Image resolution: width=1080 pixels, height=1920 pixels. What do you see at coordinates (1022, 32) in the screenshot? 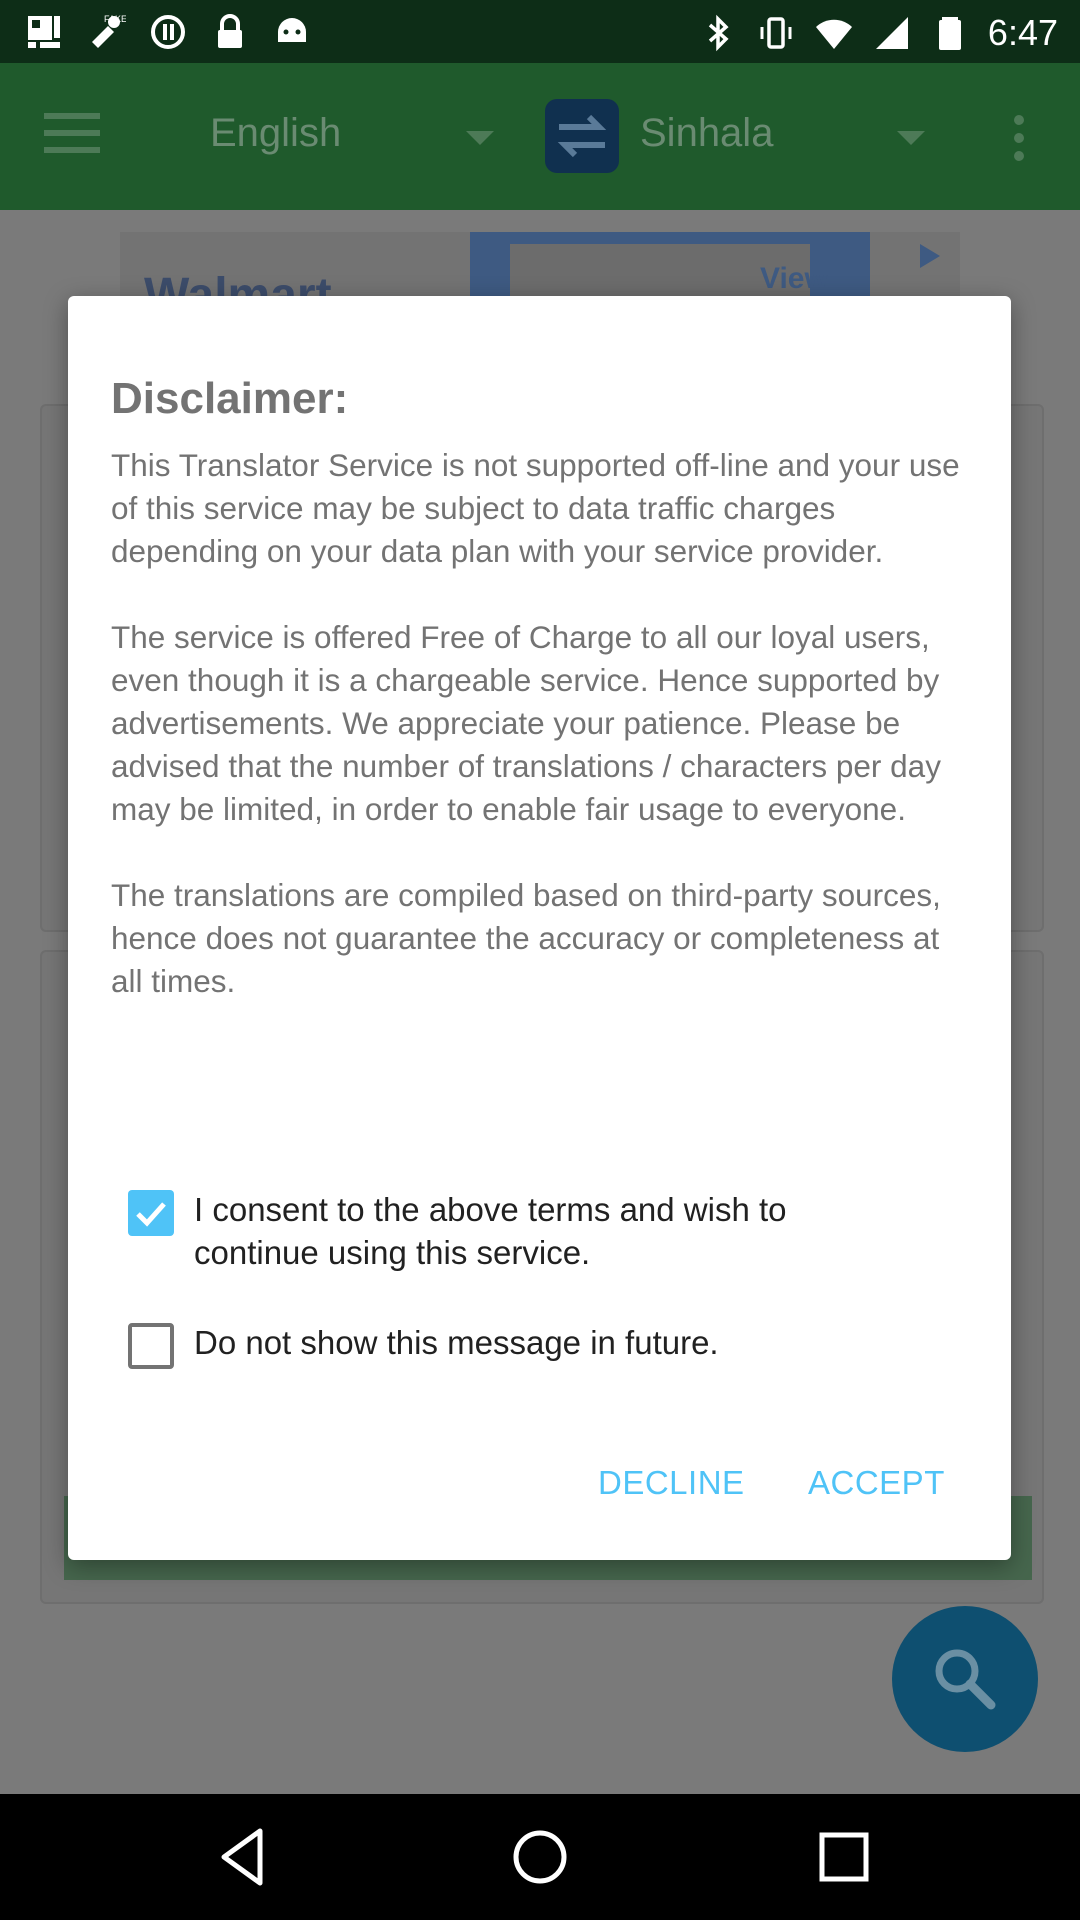
I see `status-time: 6:47` at bounding box center [1022, 32].